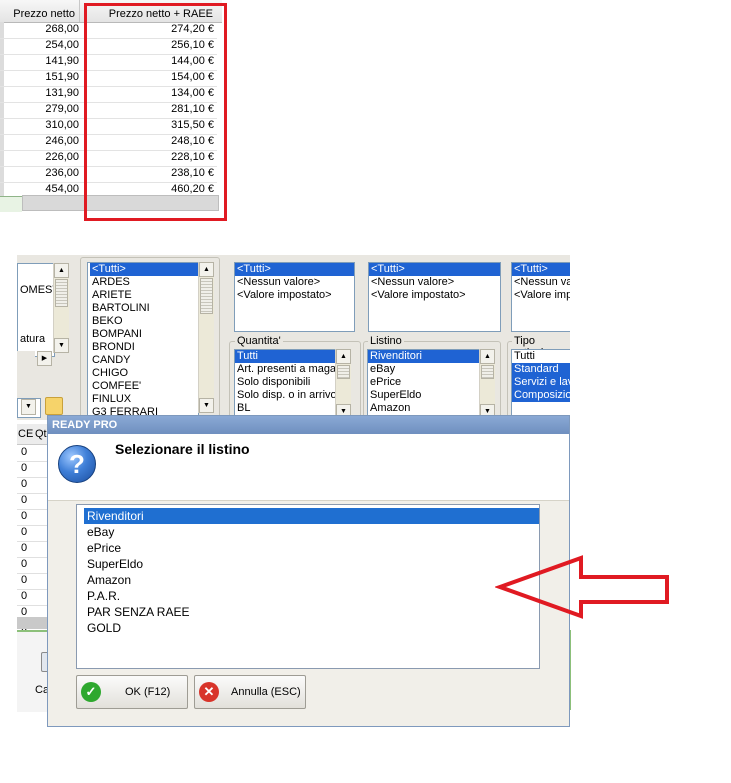 The width and height of the screenshot is (731, 783). I want to click on list-item: SuperEldo, so click(424, 395).